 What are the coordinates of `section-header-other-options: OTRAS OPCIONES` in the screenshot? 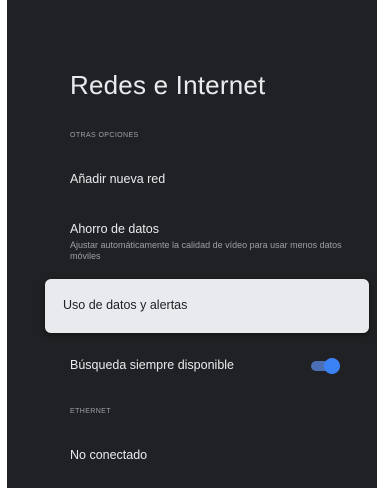 It's located at (104, 135).